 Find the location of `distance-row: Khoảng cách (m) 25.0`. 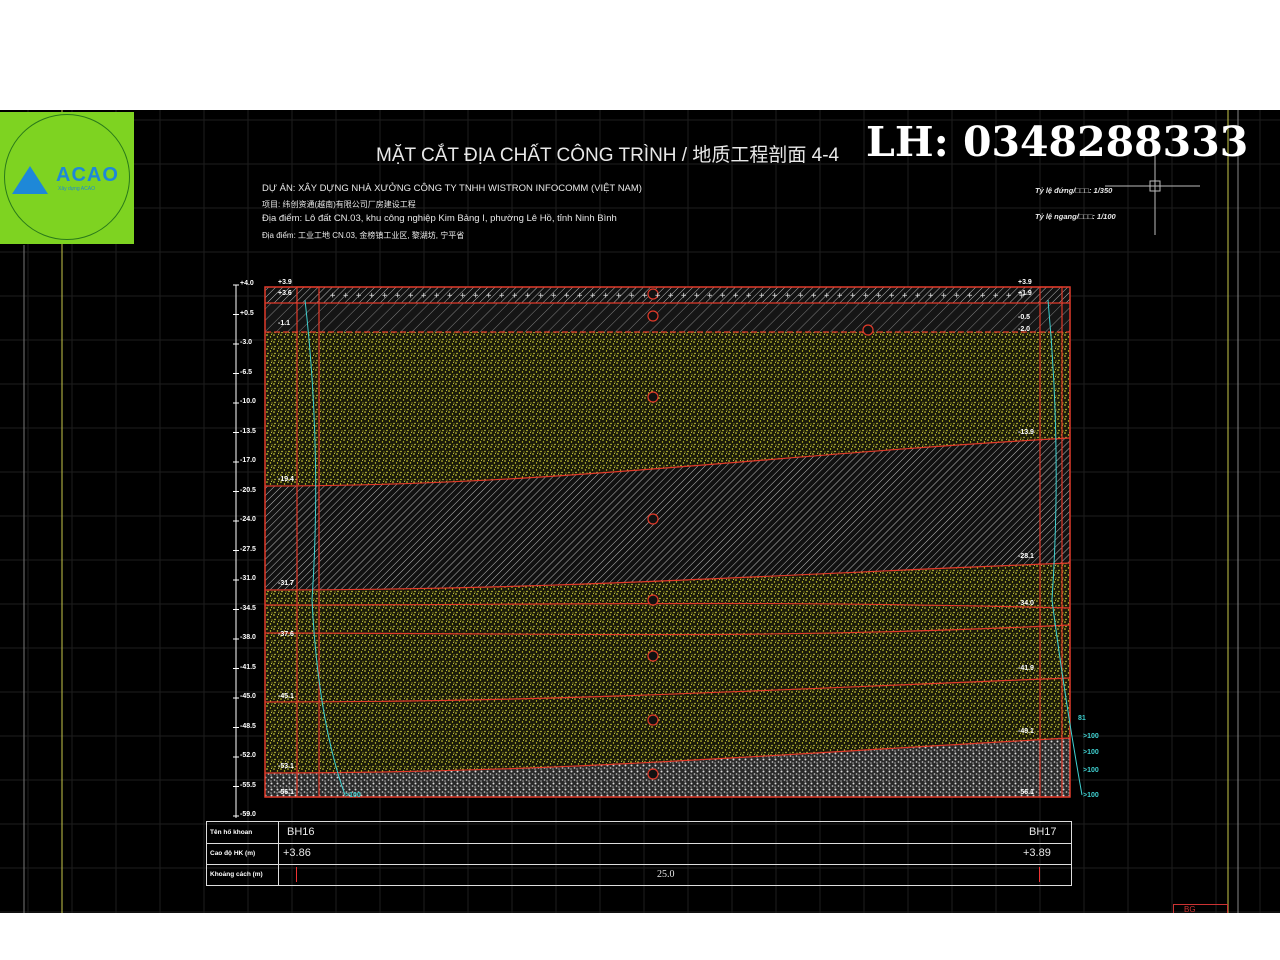

distance-row: Khoảng cách (m) 25.0 is located at coordinates (639, 874).